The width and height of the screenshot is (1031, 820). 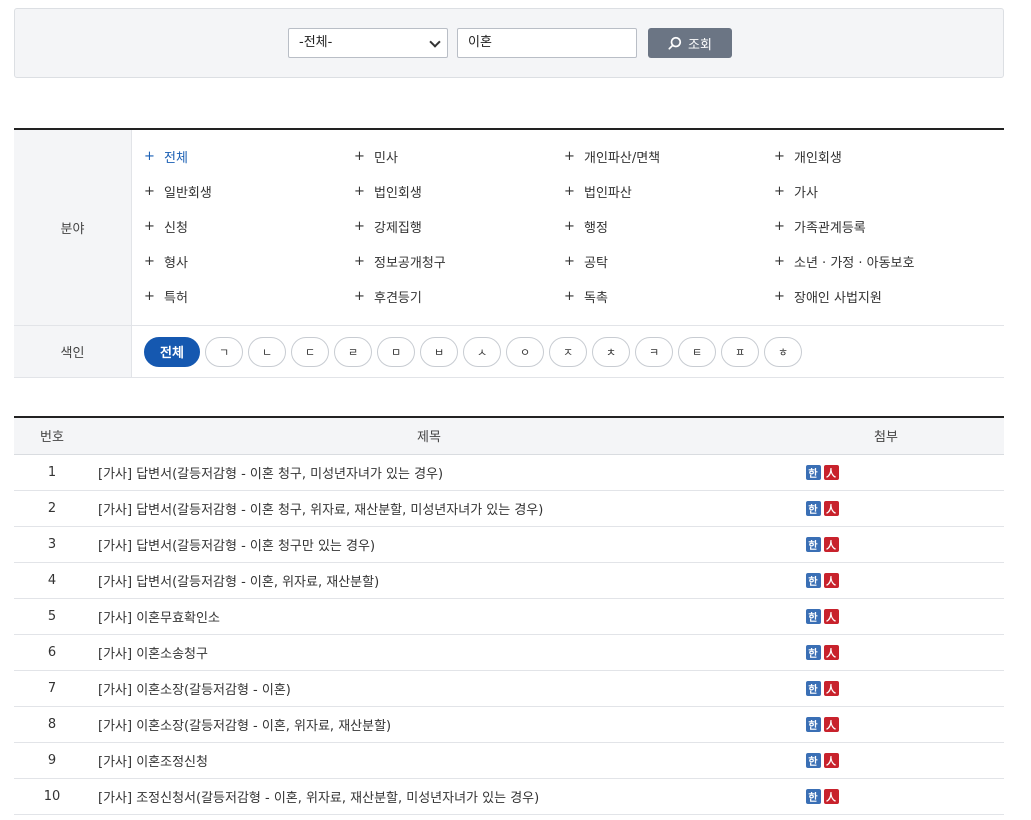 What do you see at coordinates (654, 351) in the screenshot?
I see `index-button: ㅋ` at bounding box center [654, 351].